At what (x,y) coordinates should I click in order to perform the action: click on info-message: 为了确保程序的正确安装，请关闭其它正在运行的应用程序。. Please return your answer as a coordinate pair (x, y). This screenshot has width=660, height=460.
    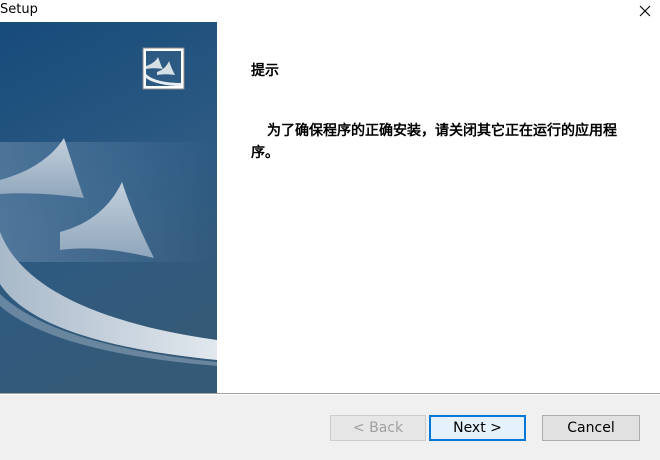
    Looking at the image, I should click on (434, 142).